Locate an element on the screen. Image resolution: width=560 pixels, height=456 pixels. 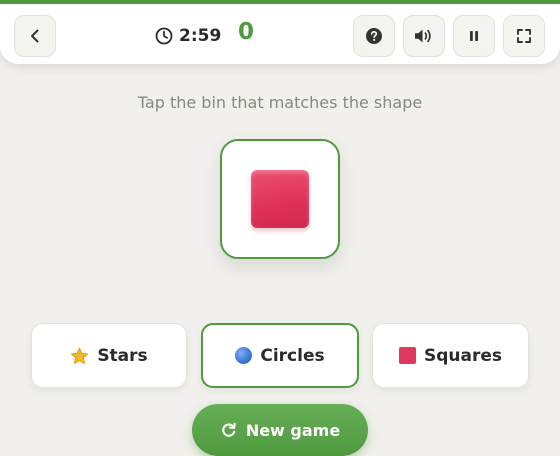
chevron-left-icon is located at coordinates (35, 36).